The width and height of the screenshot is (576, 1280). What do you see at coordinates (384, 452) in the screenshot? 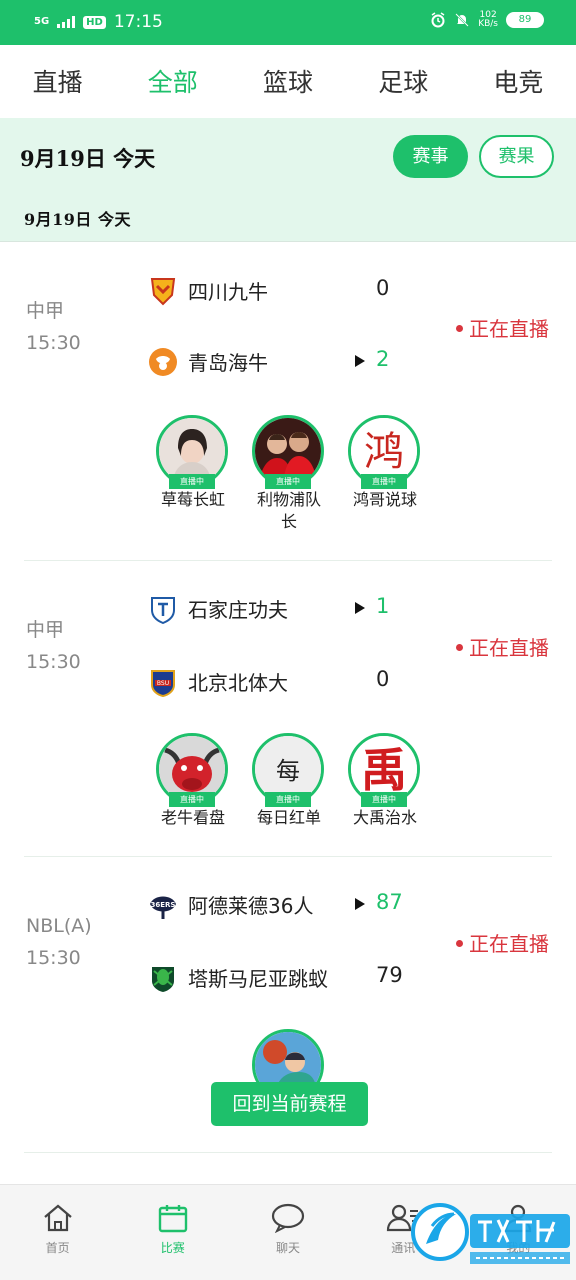
I see `avatar-glyph: 鸿` at bounding box center [384, 452].